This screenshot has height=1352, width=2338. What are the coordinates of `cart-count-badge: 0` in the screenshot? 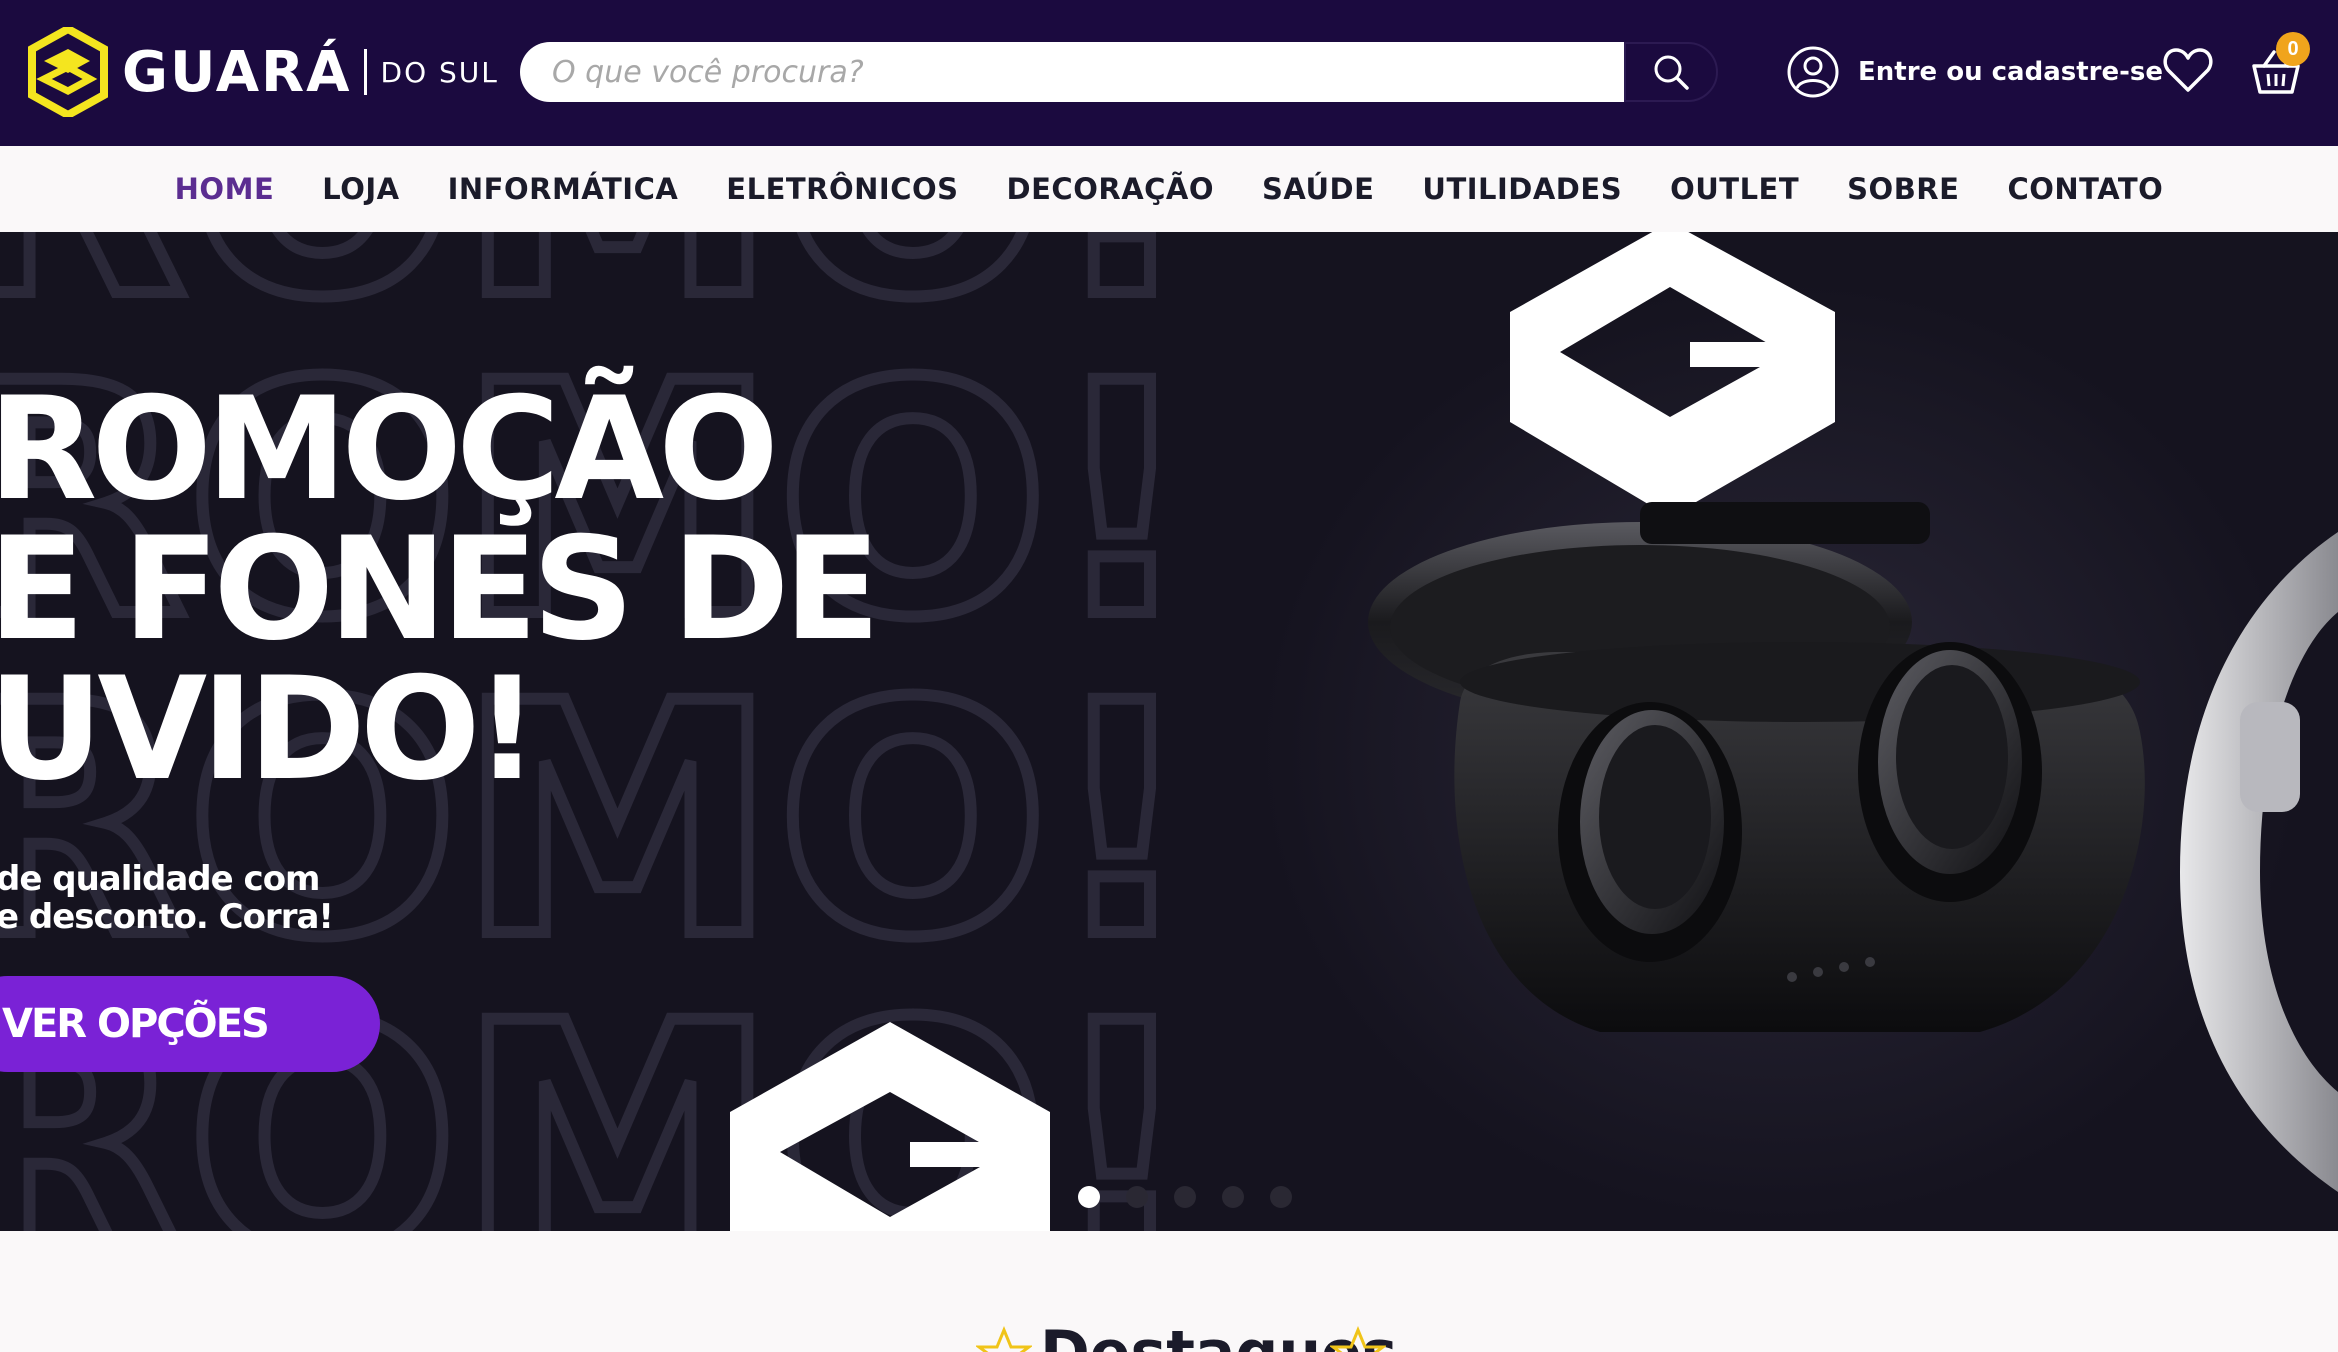 It's located at (2293, 49).